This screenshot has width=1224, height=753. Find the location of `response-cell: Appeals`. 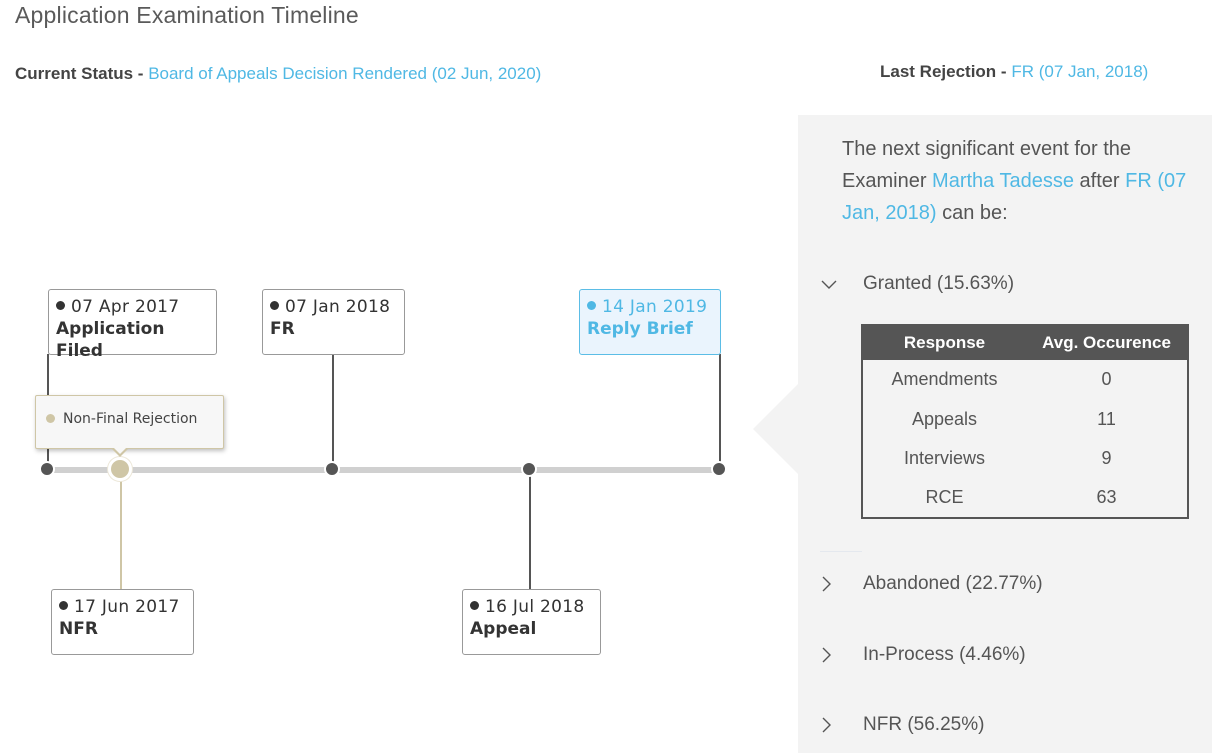

response-cell: Appeals is located at coordinates (944, 418).